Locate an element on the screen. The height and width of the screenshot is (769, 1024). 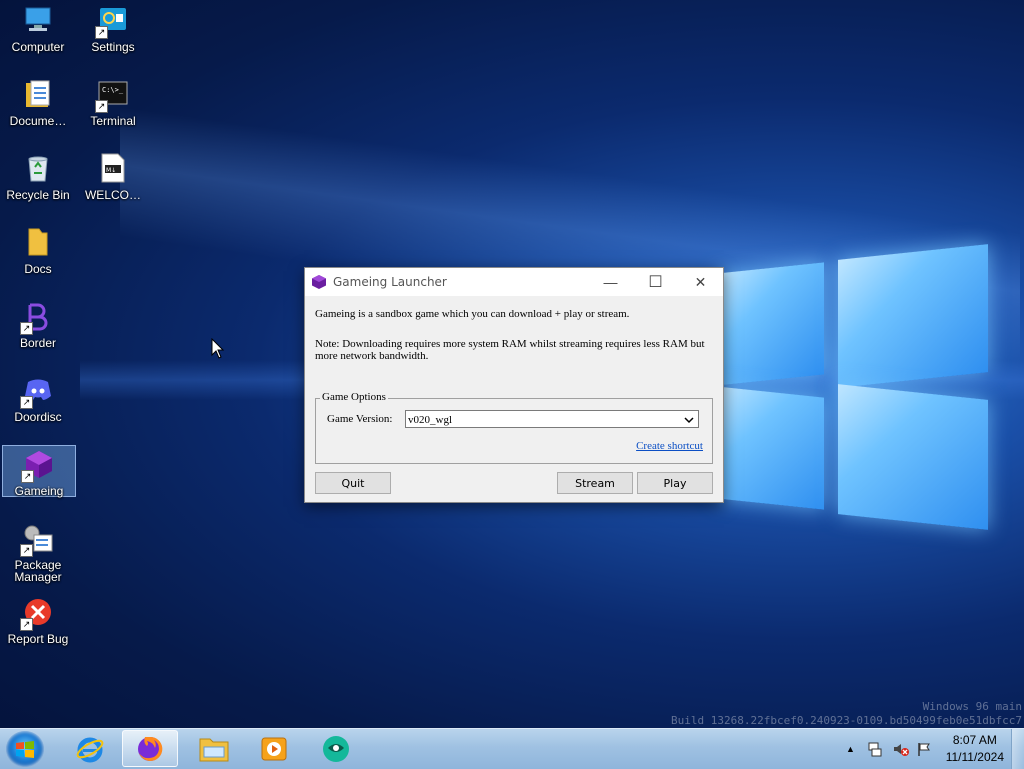
desktop-icon-terminal: C:\>_ ↗ Terminal is located at coordinates (113, 102).